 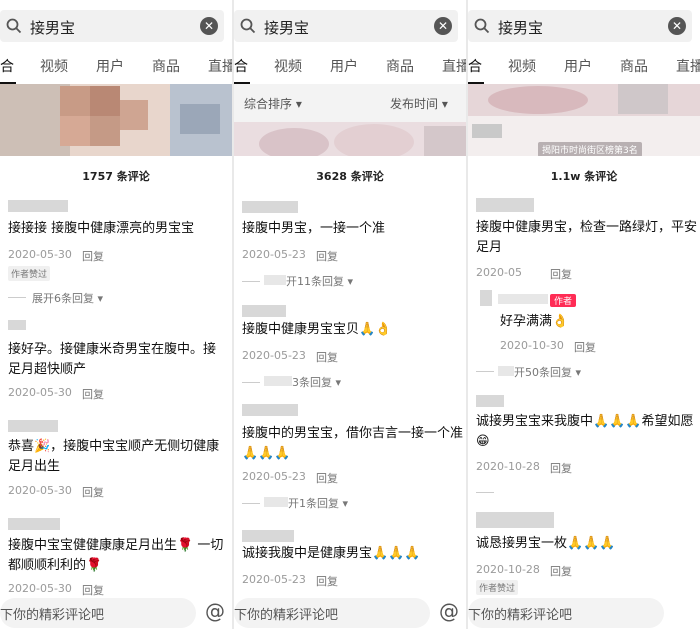 I want to click on location-tag: 揭阳市时尚街区榜第3名, so click(x=590, y=149).